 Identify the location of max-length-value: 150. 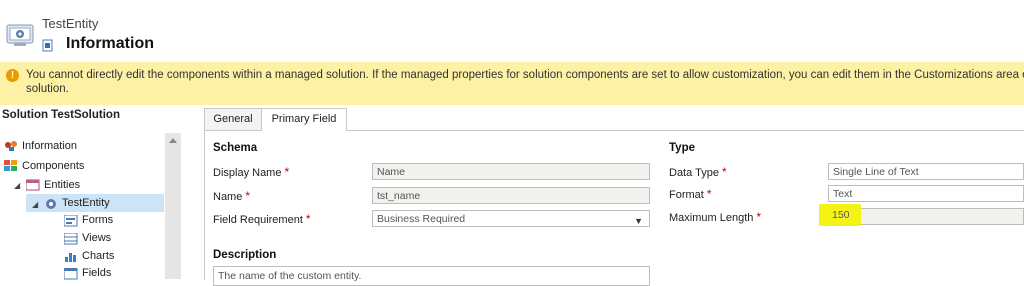
(841, 215).